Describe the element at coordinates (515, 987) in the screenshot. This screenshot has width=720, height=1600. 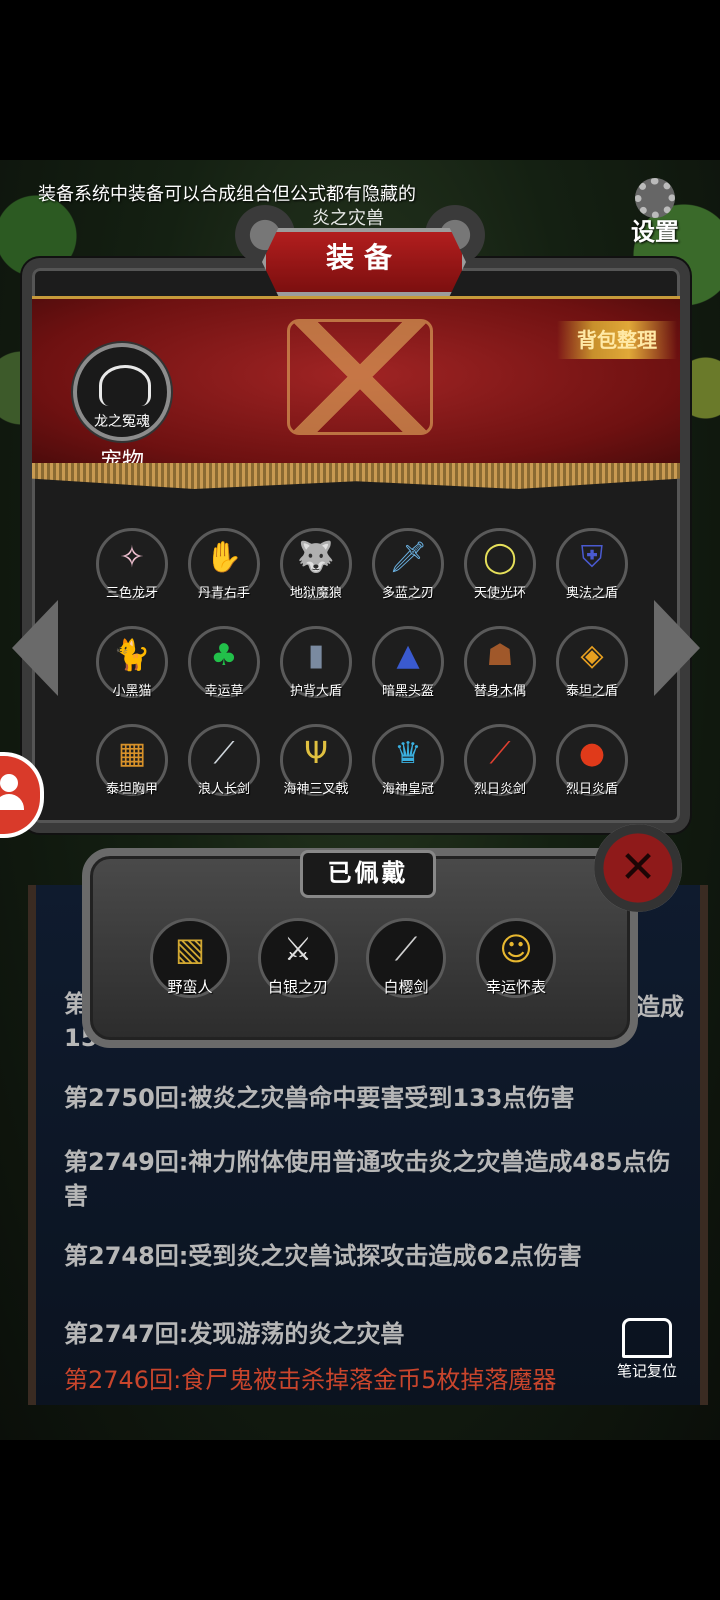
I see `equipped-item-name: 幸运怀表` at that location.